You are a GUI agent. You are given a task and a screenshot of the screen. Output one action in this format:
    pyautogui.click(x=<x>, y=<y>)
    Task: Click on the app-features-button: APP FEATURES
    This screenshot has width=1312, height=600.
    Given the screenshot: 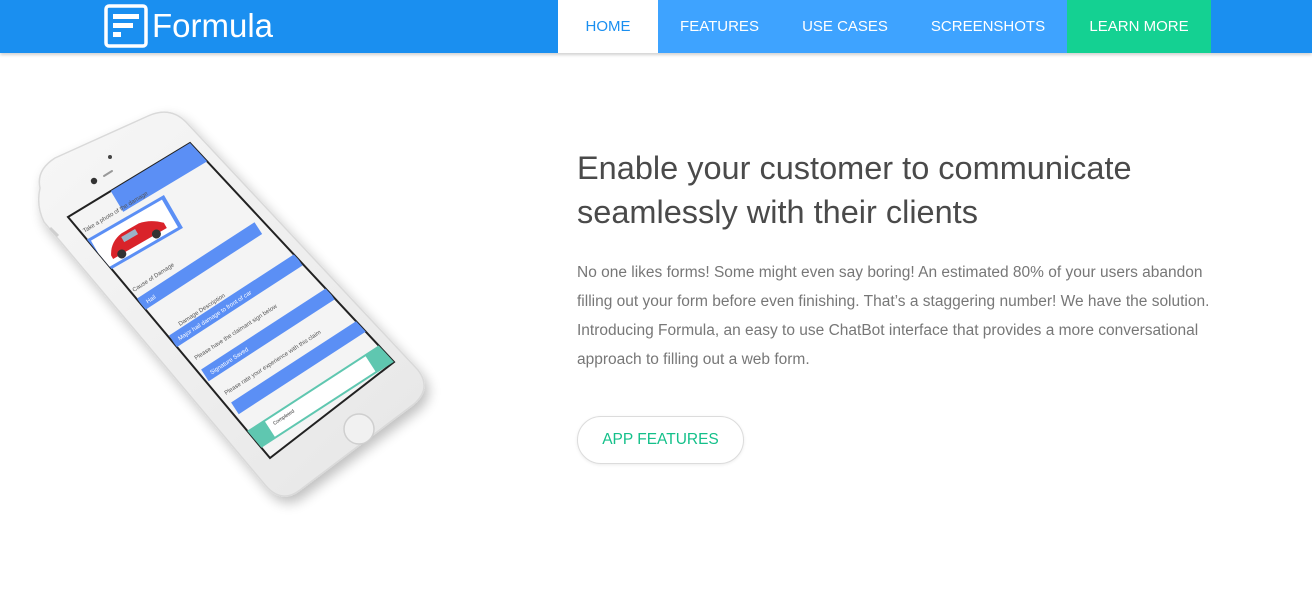 What is the action you would take?
    pyautogui.click(x=660, y=440)
    